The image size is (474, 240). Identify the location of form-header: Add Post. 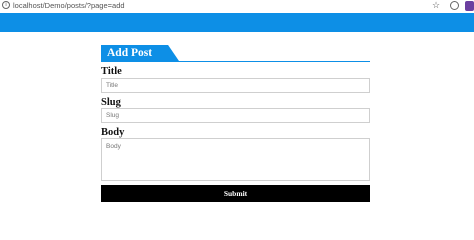
(235, 53).